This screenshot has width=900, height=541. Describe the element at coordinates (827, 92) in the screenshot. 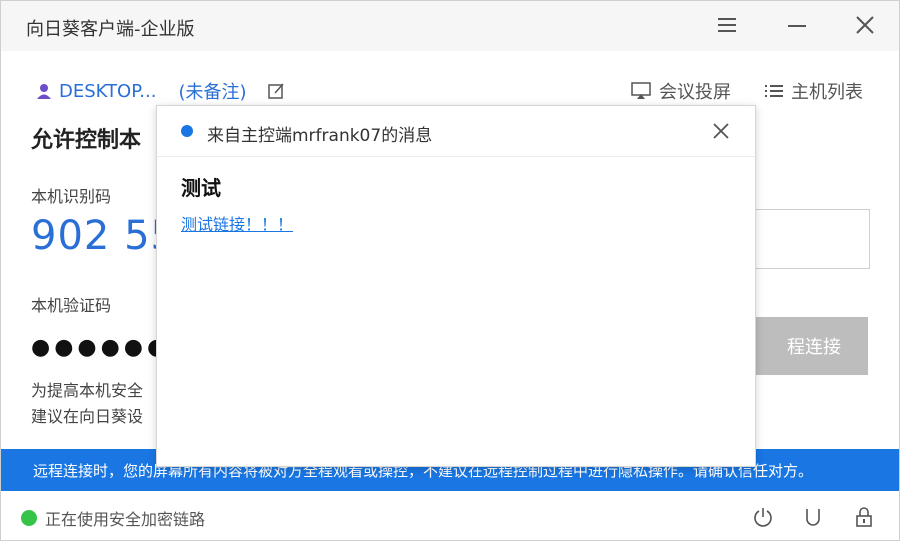

I see `host-list-label: 主机列表` at that location.